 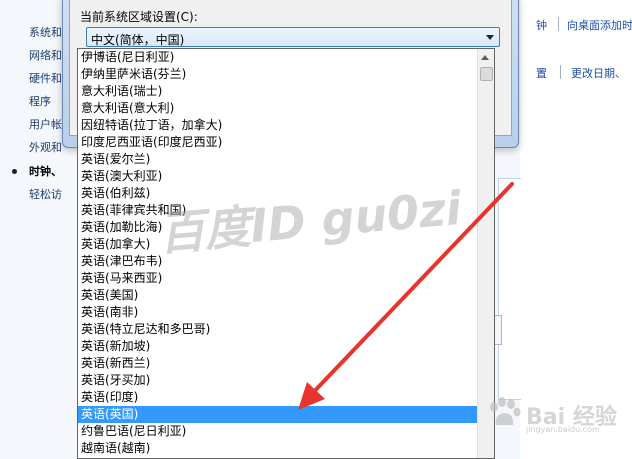 What do you see at coordinates (278, 74) in the screenshot?
I see `dropdown-option: 伊纳里萨米语(芬兰)` at bounding box center [278, 74].